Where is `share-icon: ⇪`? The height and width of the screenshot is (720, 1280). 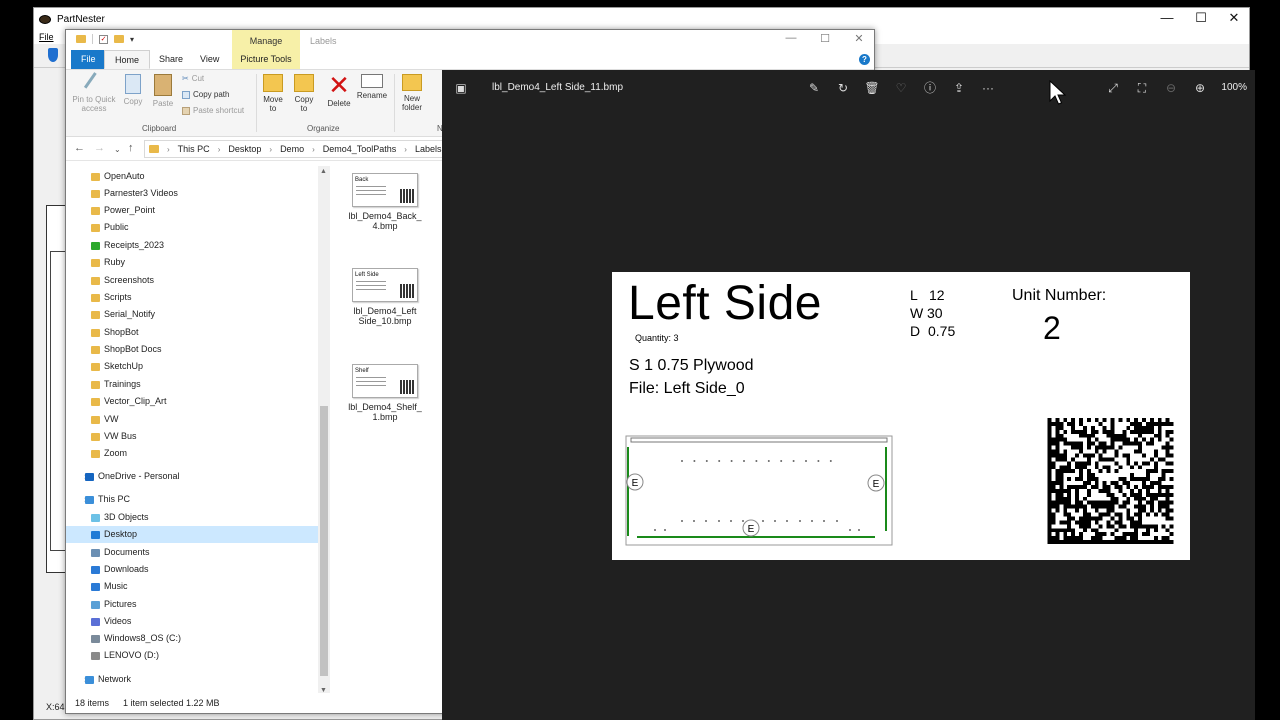 share-icon: ⇪ is located at coordinates (959, 88).